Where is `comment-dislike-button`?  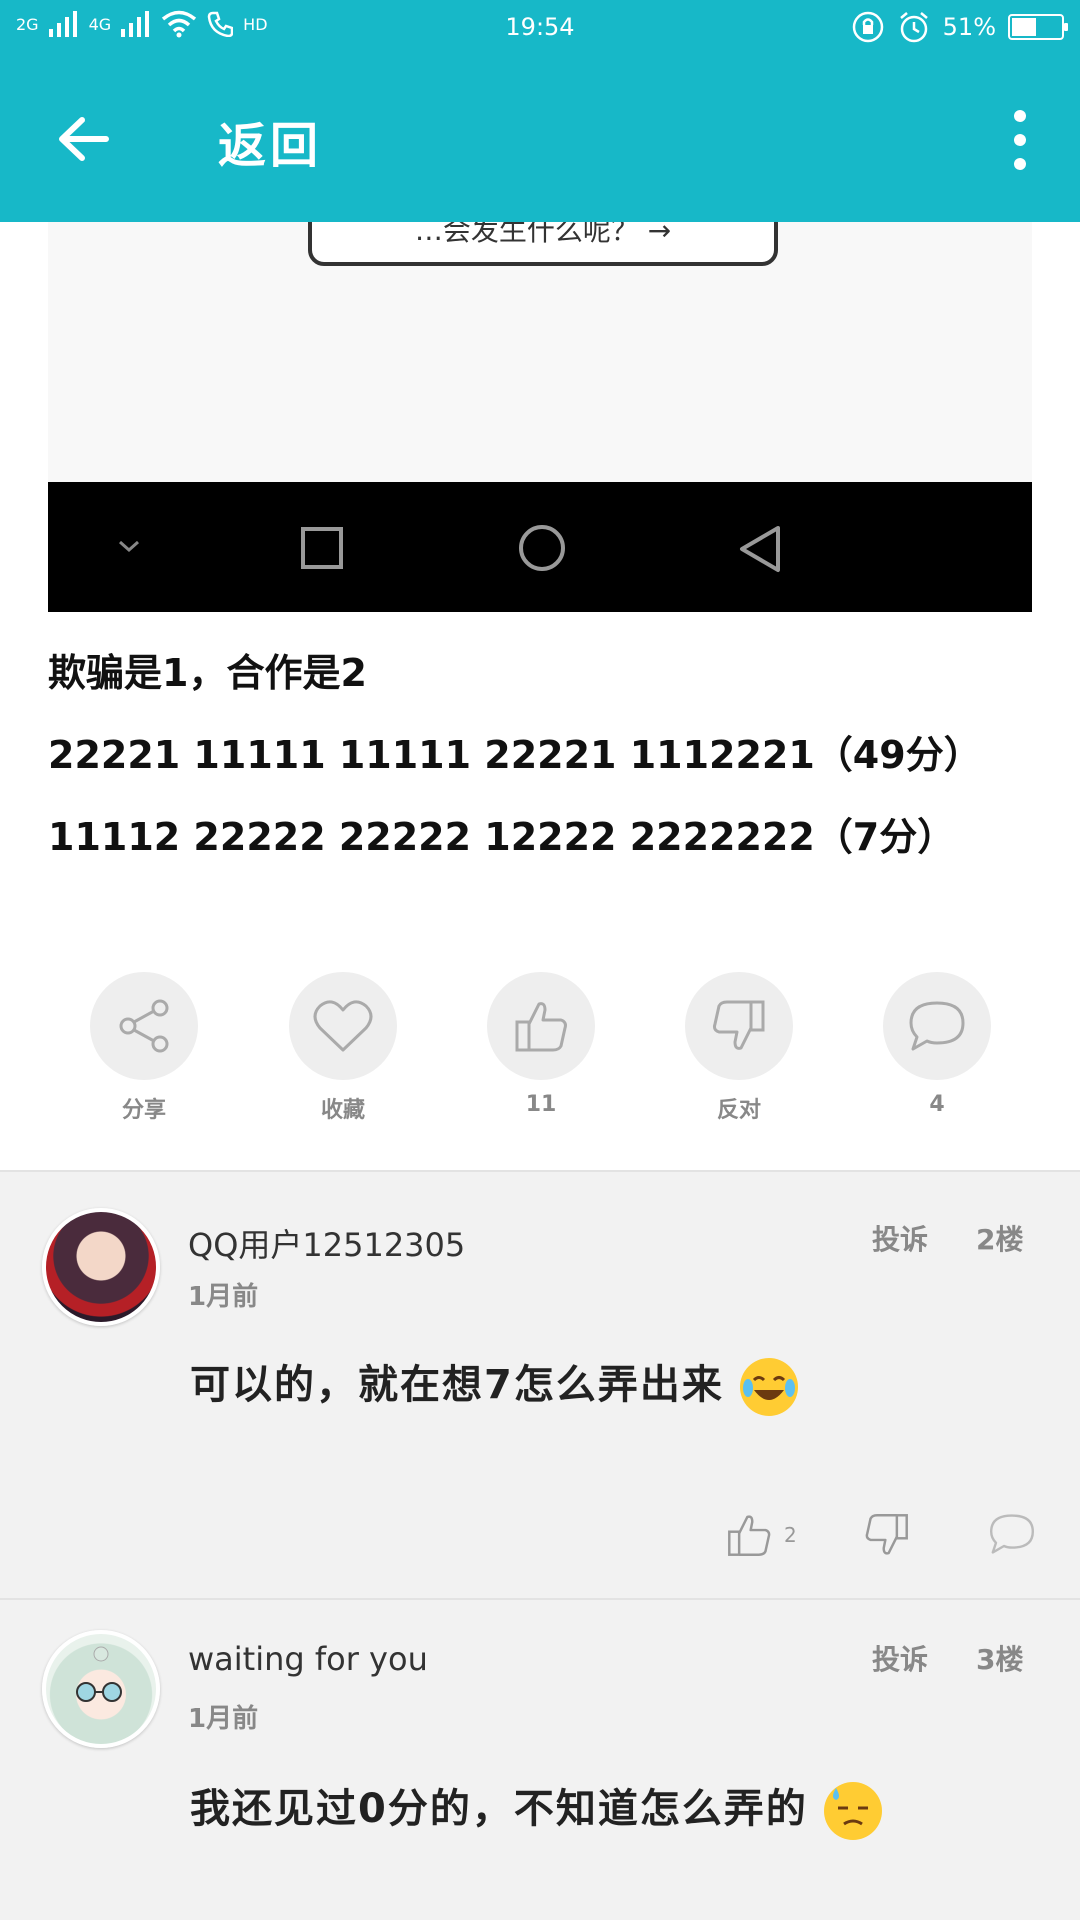 comment-dislike-button is located at coordinates (887, 1535).